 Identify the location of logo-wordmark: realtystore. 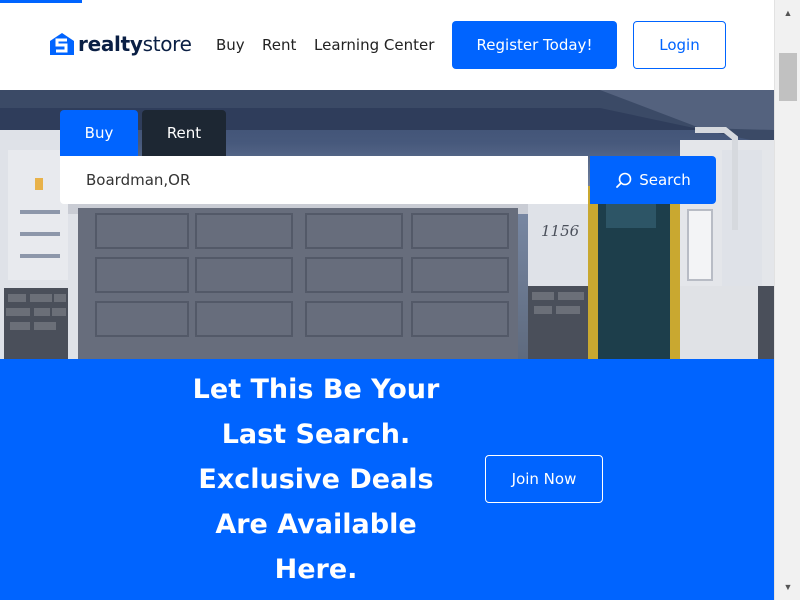
(135, 44).